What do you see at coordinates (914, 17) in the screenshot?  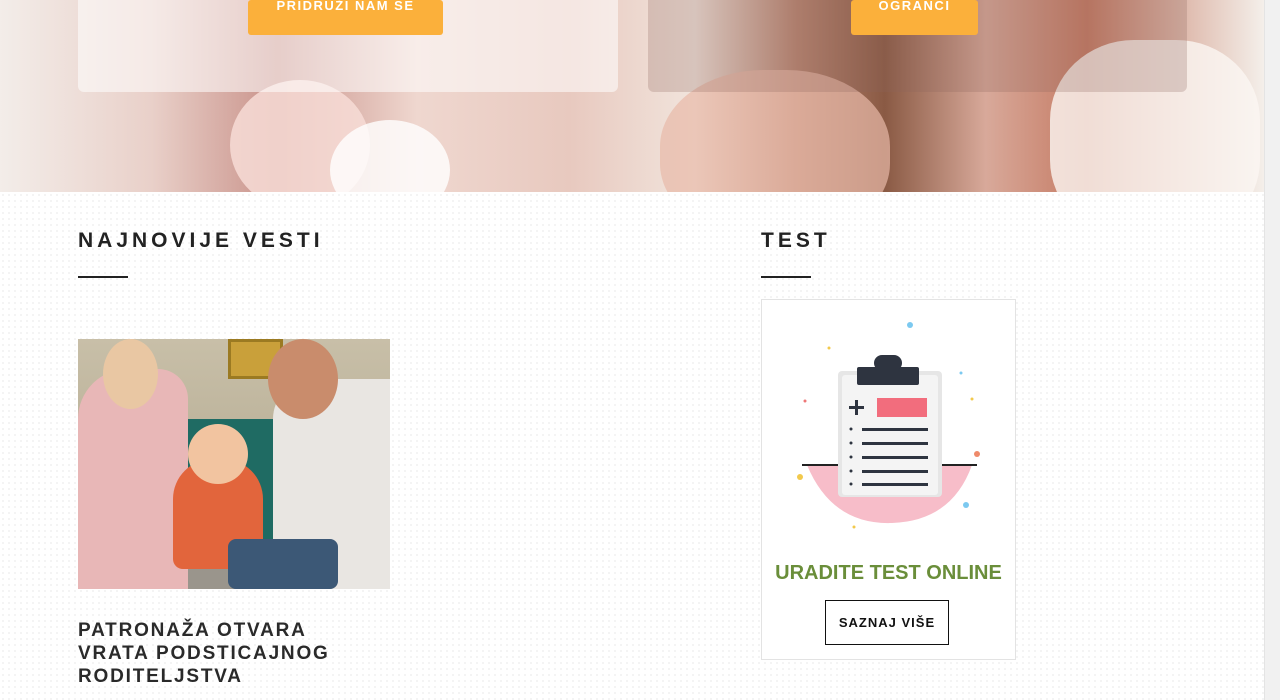 I see `branches-button: OGRANCI` at bounding box center [914, 17].